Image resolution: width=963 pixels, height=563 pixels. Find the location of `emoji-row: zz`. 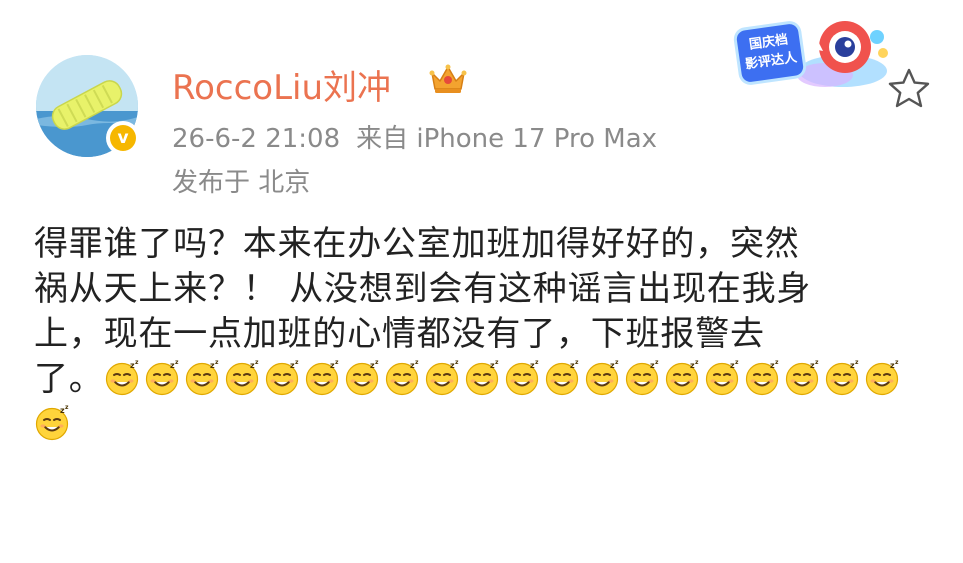

emoji-row: zz is located at coordinates (54, 424).